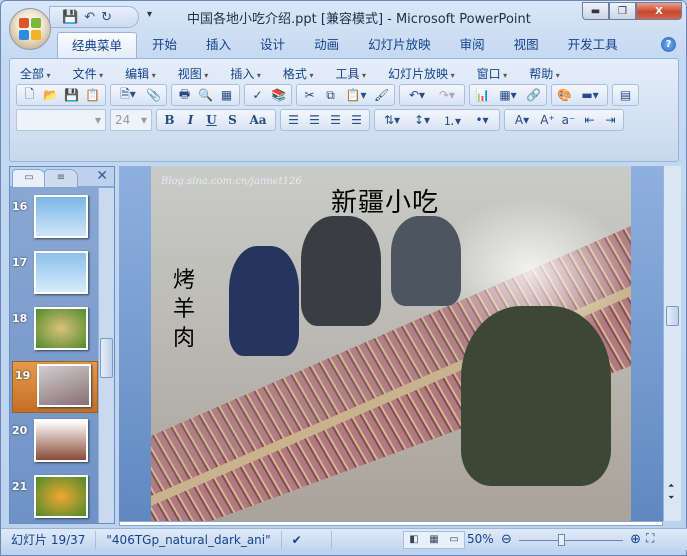  What do you see at coordinates (326, 45) in the screenshot?
I see `tab-4: 动画` at bounding box center [326, 45].